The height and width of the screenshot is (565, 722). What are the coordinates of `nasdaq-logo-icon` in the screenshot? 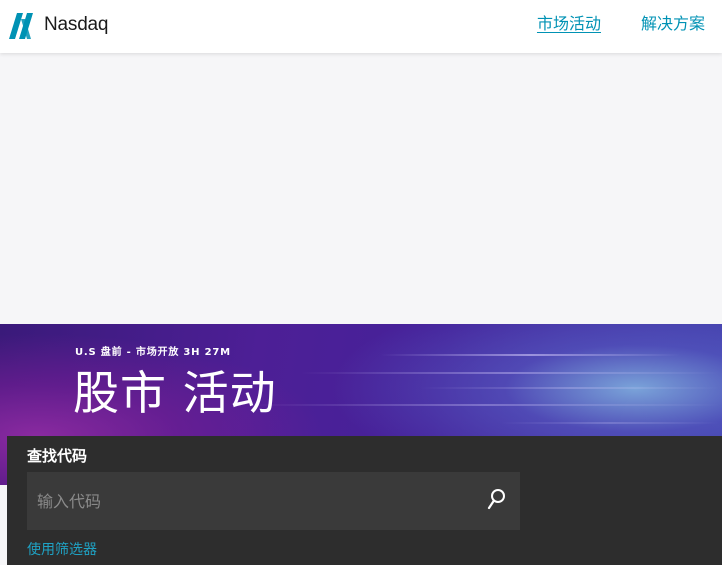 It's located at (23, 25).